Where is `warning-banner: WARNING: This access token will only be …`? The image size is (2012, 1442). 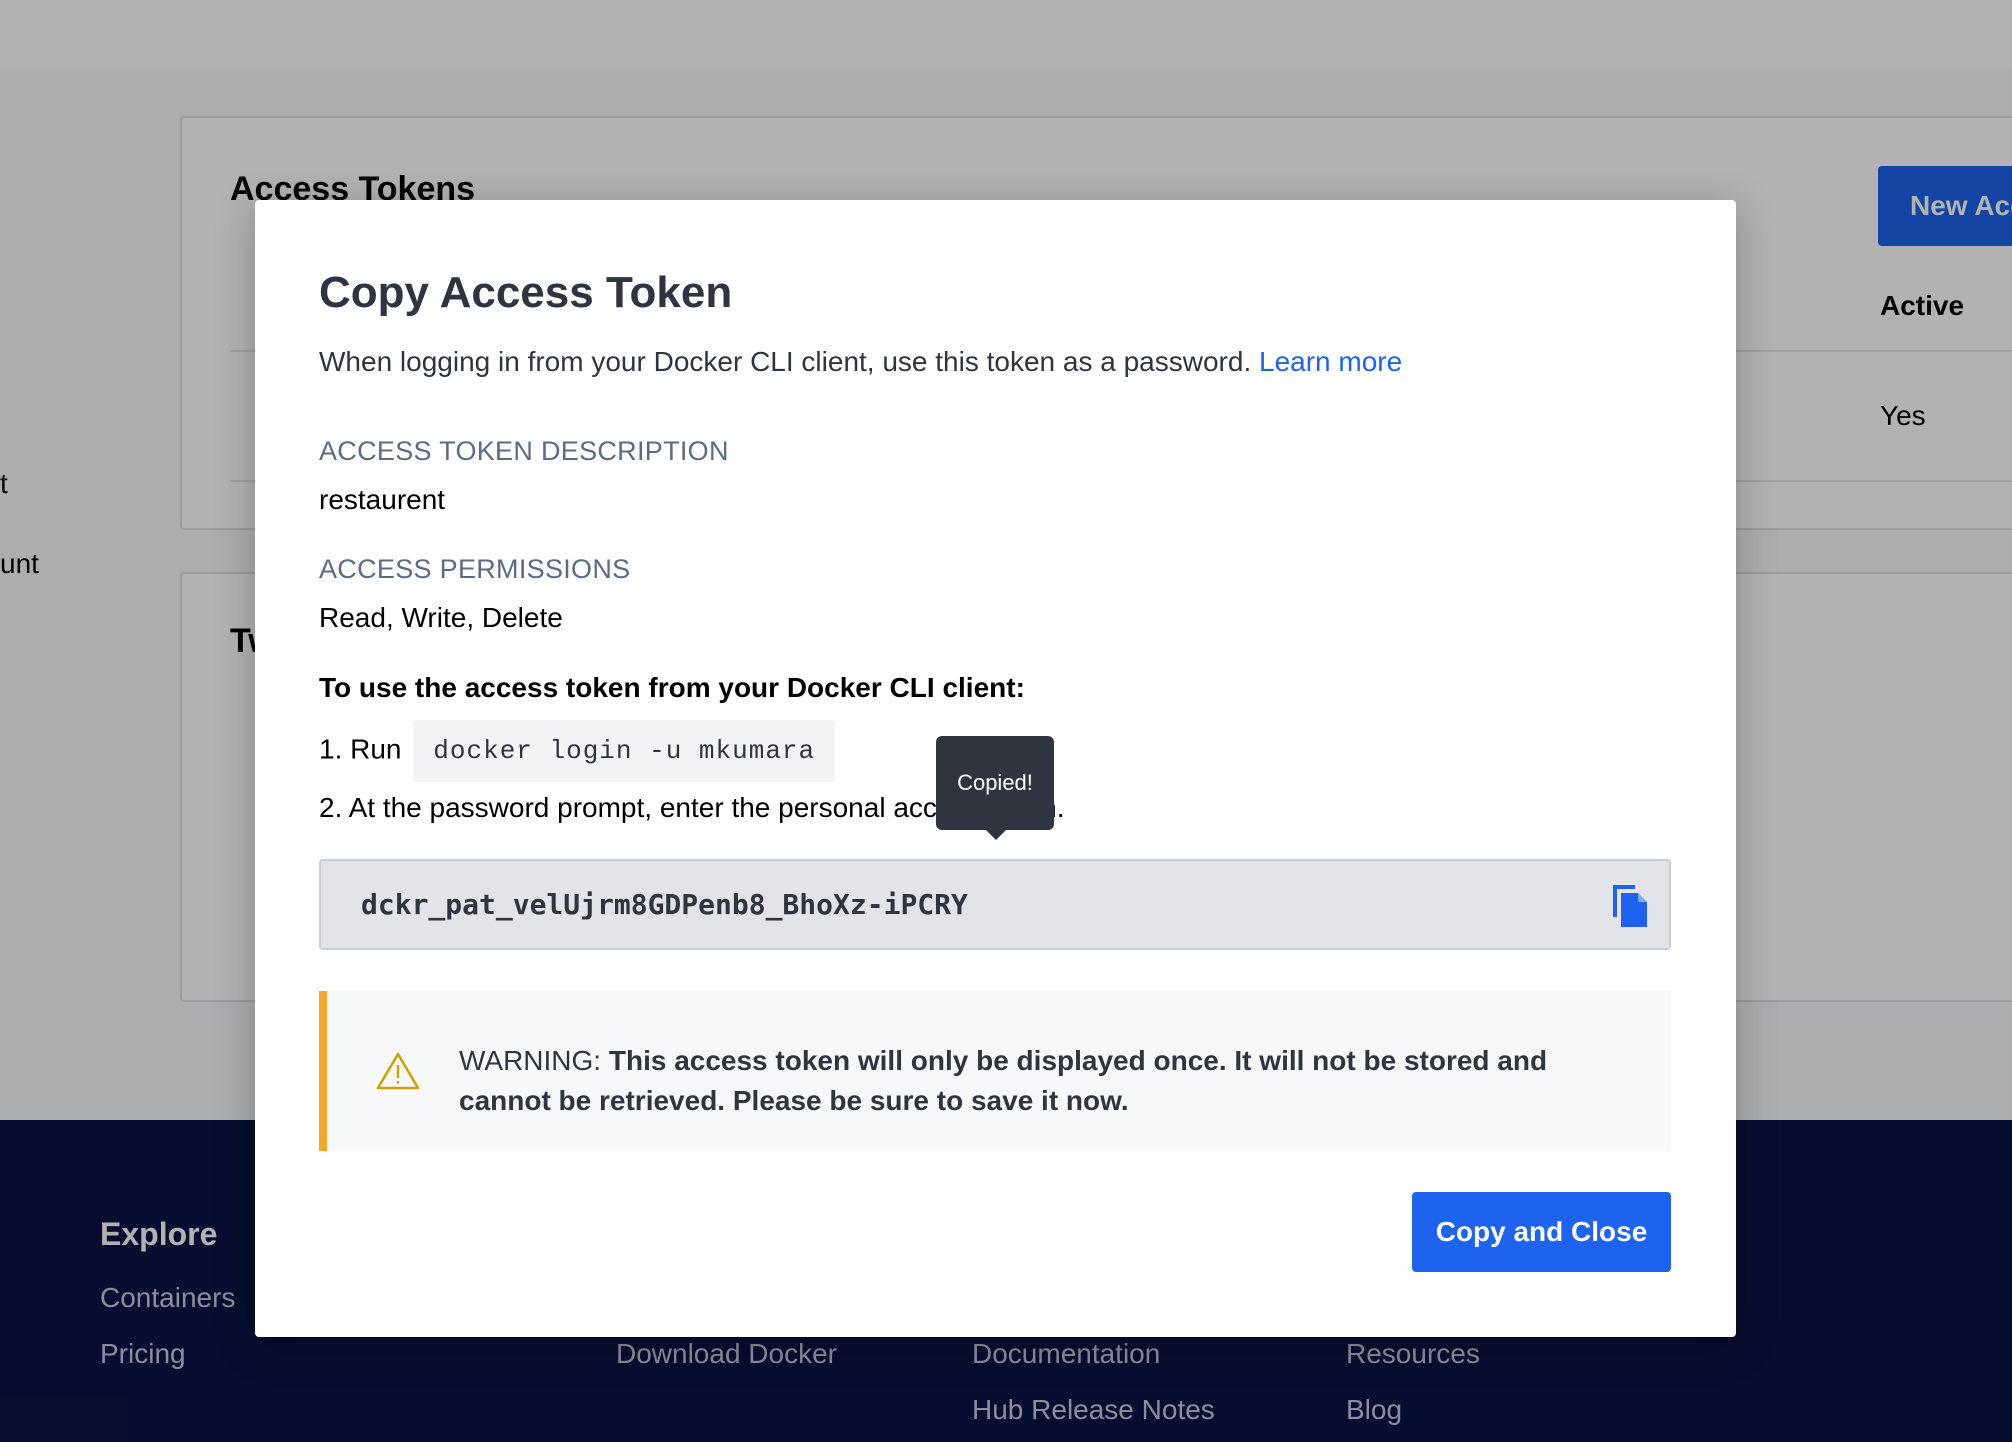
warning-banner: WARNING: This access token will only be … is located at coordinates (995, 1071).